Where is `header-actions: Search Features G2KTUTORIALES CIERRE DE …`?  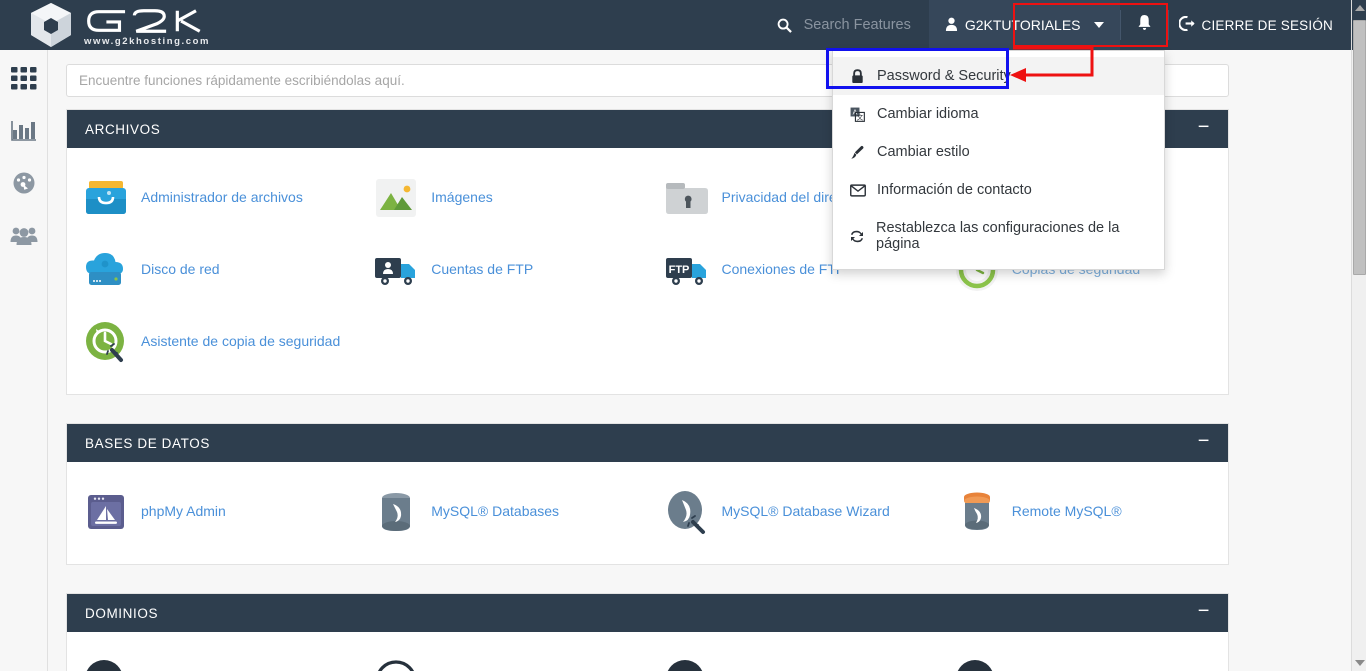 header-actions: Search Features G2KTUTORIALES CIERRE DE … is located at coordinates (1059, 25).